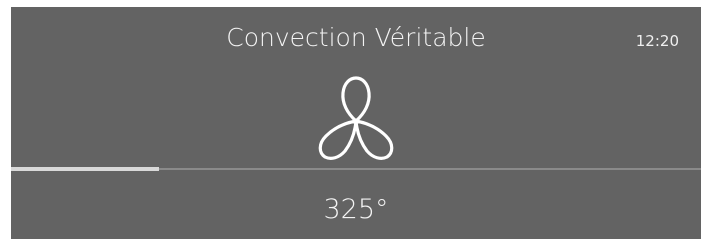 Image resolution: width=712 pixels, height=246 pixels. I want to click on fan-icon, so click(356, 117).